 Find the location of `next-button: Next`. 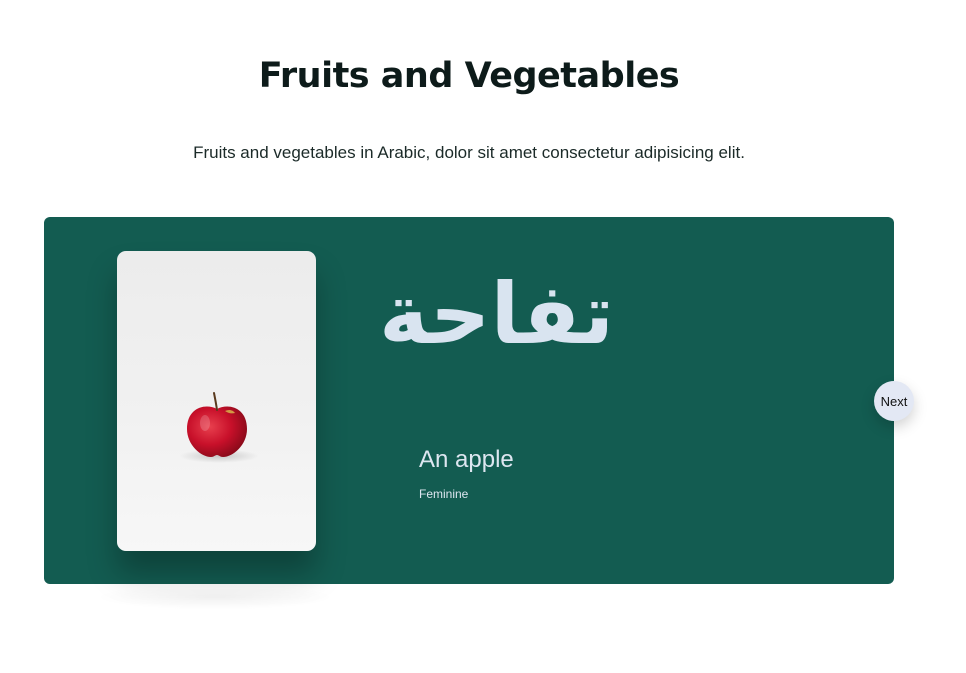

next-button: Next is located at coordinates (894, 401).